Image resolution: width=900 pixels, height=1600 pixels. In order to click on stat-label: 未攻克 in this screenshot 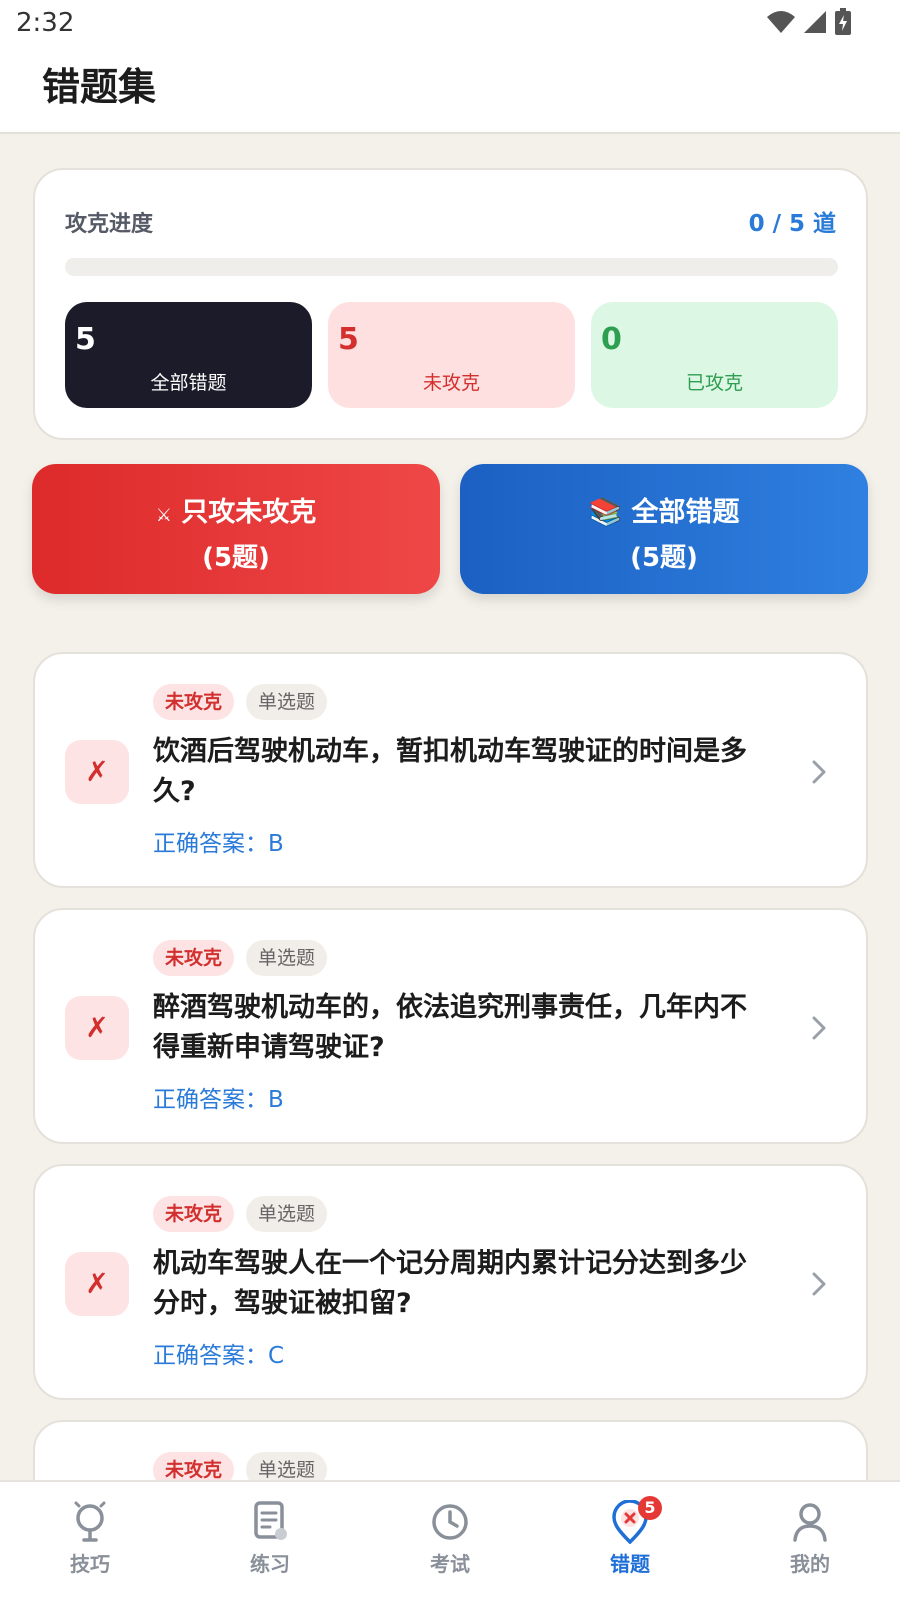, I will do `click(451, 383)`.